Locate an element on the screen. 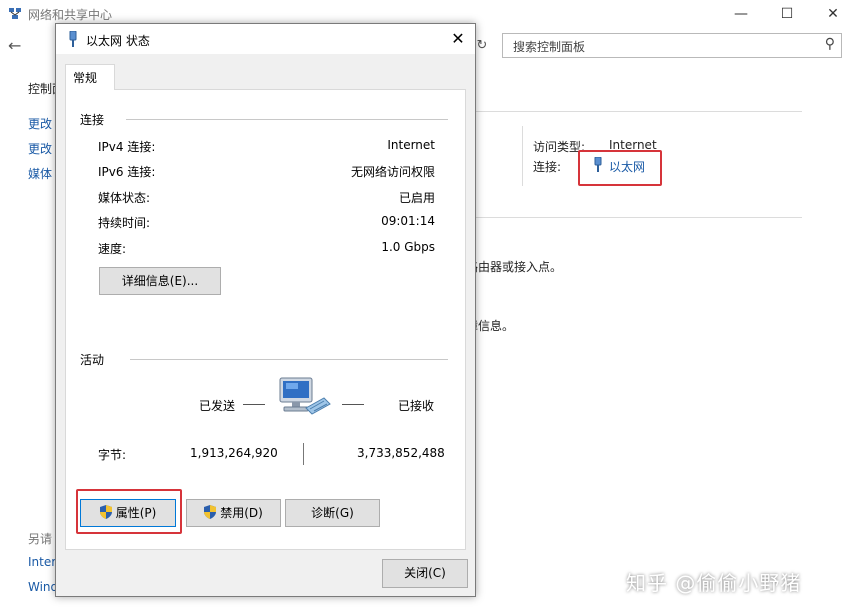 The width and height of the screenshot is (857, 616). sent-dash is located at coordinates (254, 404).